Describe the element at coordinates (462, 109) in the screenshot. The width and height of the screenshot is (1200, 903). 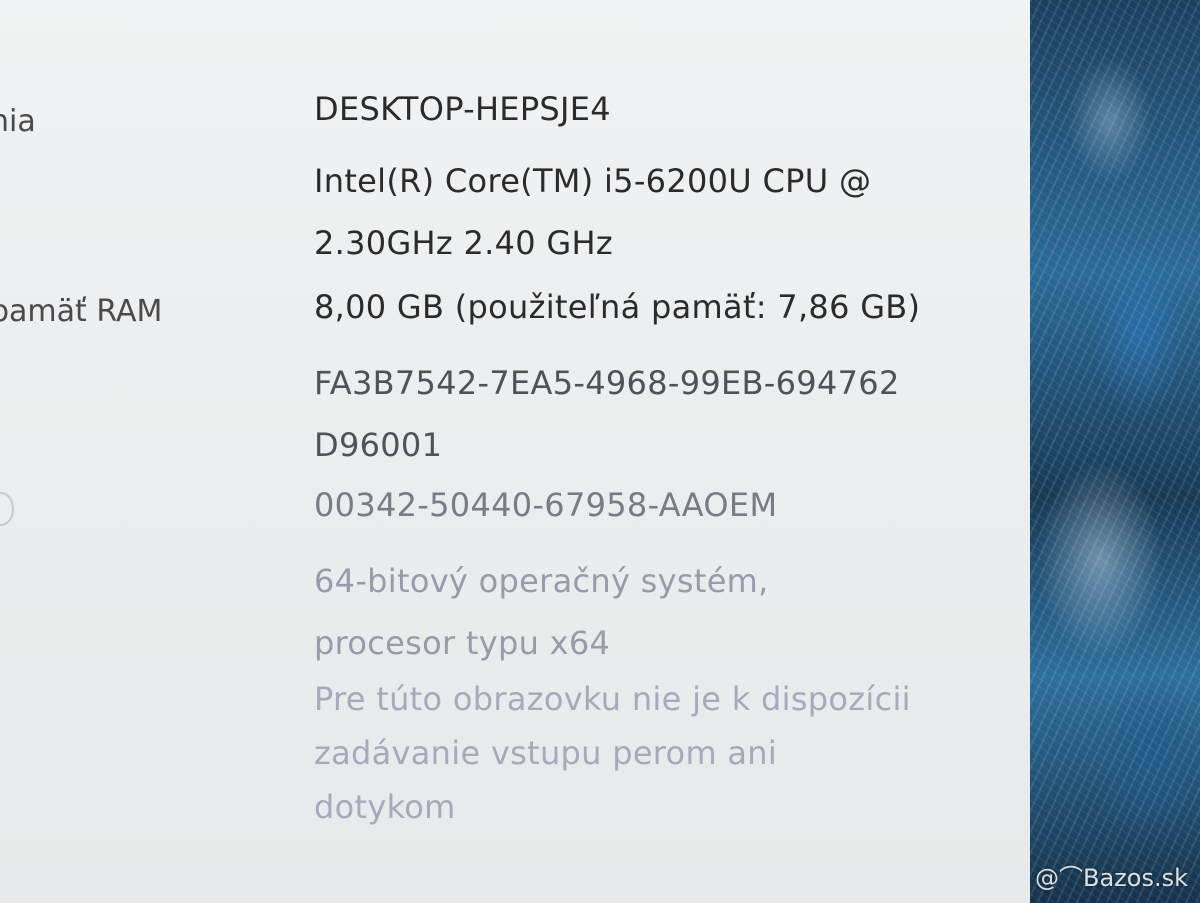
I see `device-name-value: DESKTOP-HEPSJE4` at that location.